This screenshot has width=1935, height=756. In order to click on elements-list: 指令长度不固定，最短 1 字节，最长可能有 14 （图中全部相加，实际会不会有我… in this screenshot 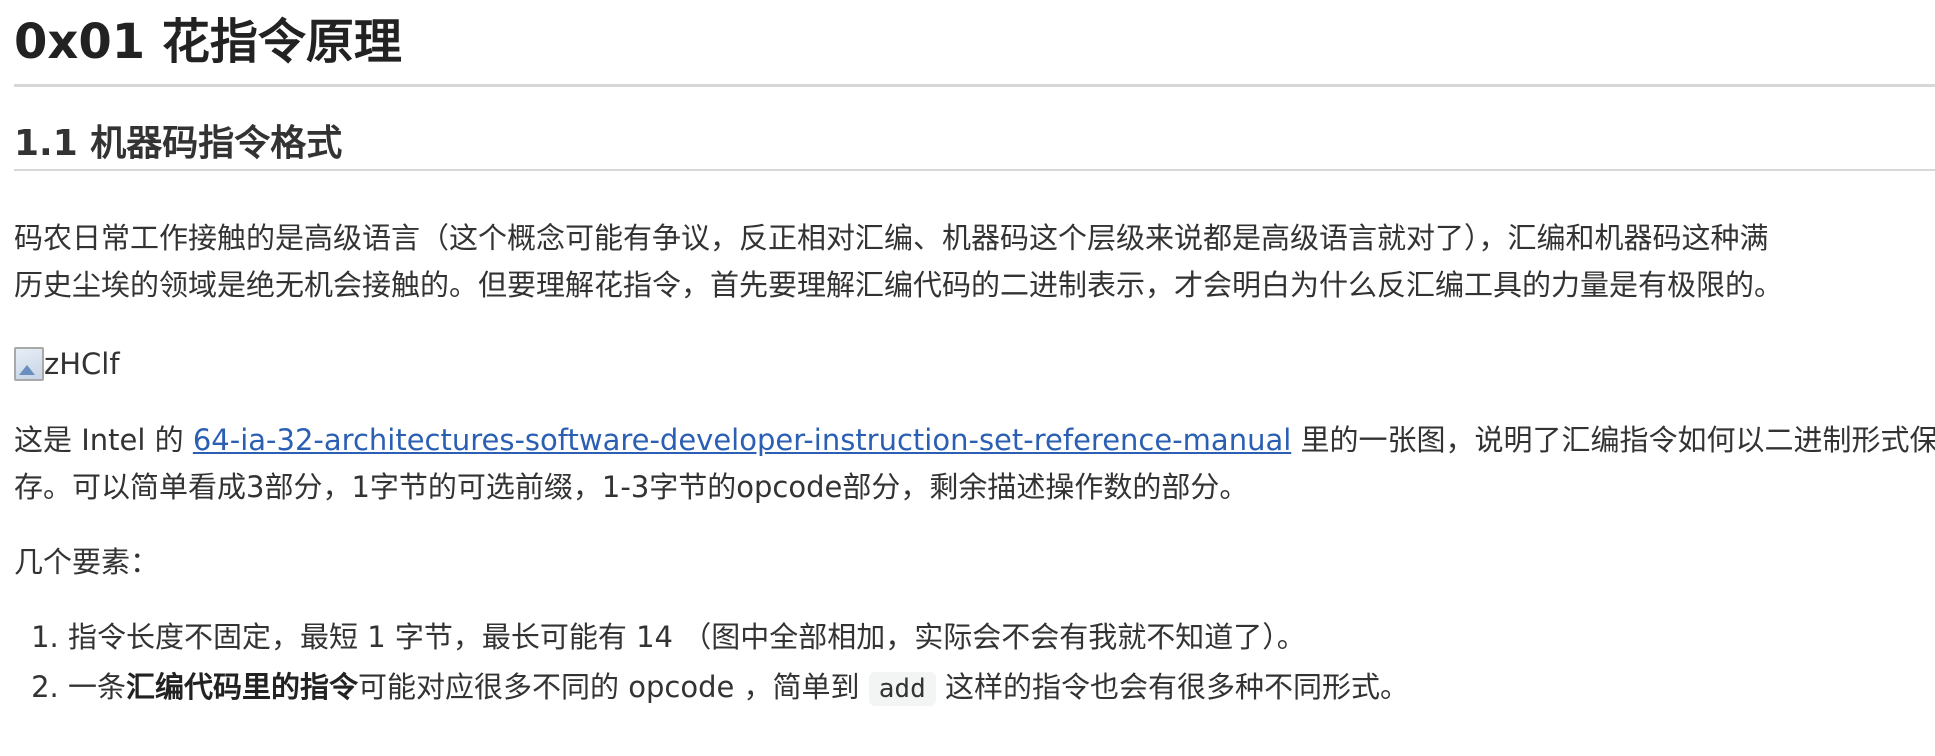, I will do `click(974, 663)`.